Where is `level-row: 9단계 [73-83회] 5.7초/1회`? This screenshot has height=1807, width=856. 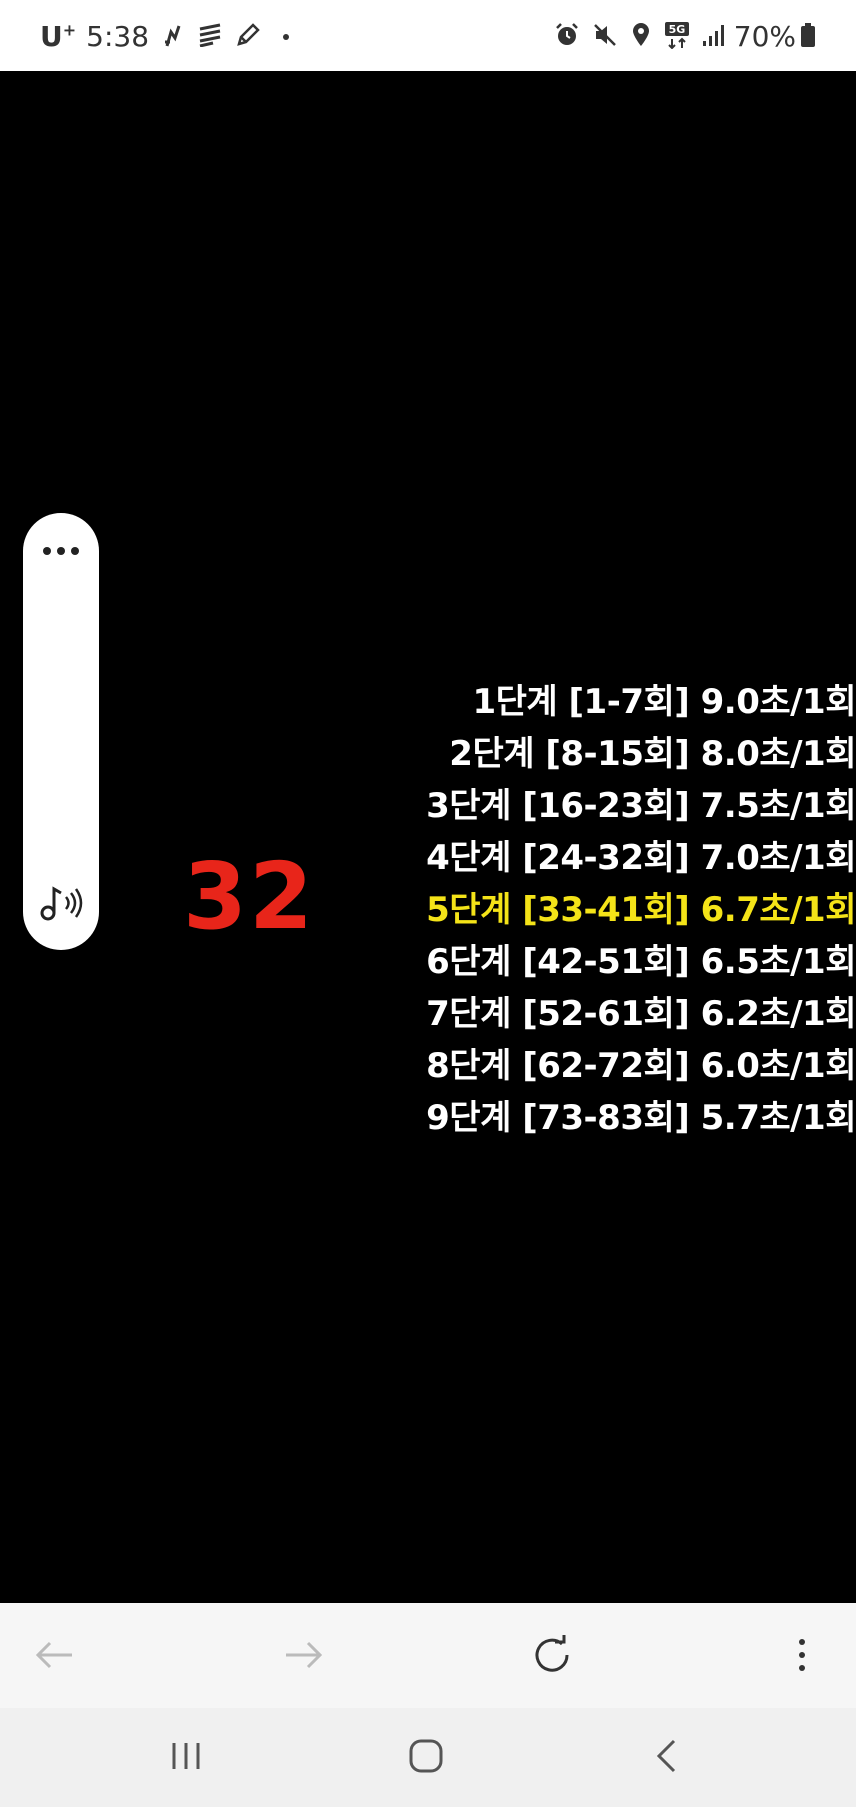
level-row: 9단계 [73-83회] 5.7초/1회 is located at coordinates (641, 1118).